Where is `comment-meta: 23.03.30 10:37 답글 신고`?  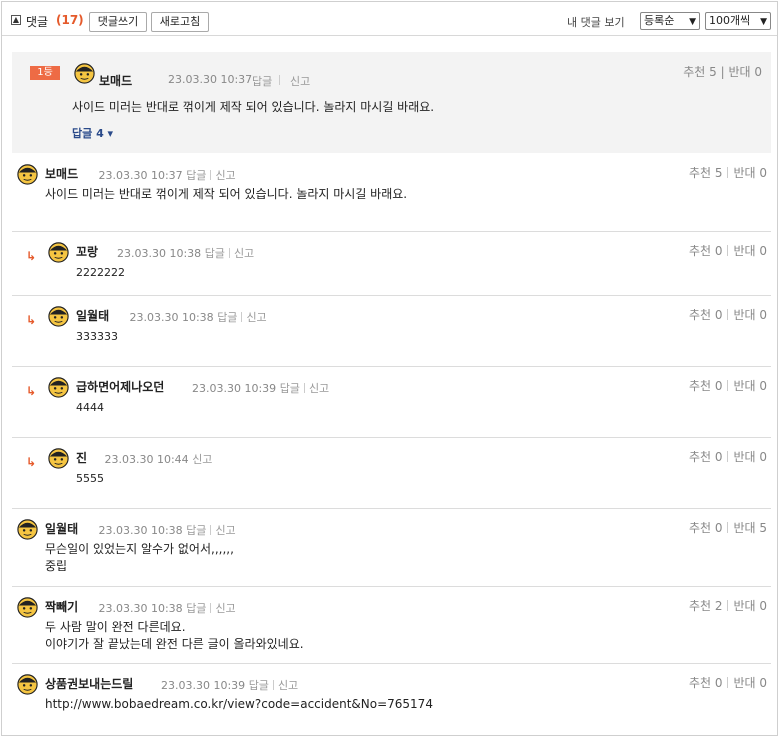
comment-meta: 23.03.30 10:37 답글 신고 is located at coordinates (167, 175).